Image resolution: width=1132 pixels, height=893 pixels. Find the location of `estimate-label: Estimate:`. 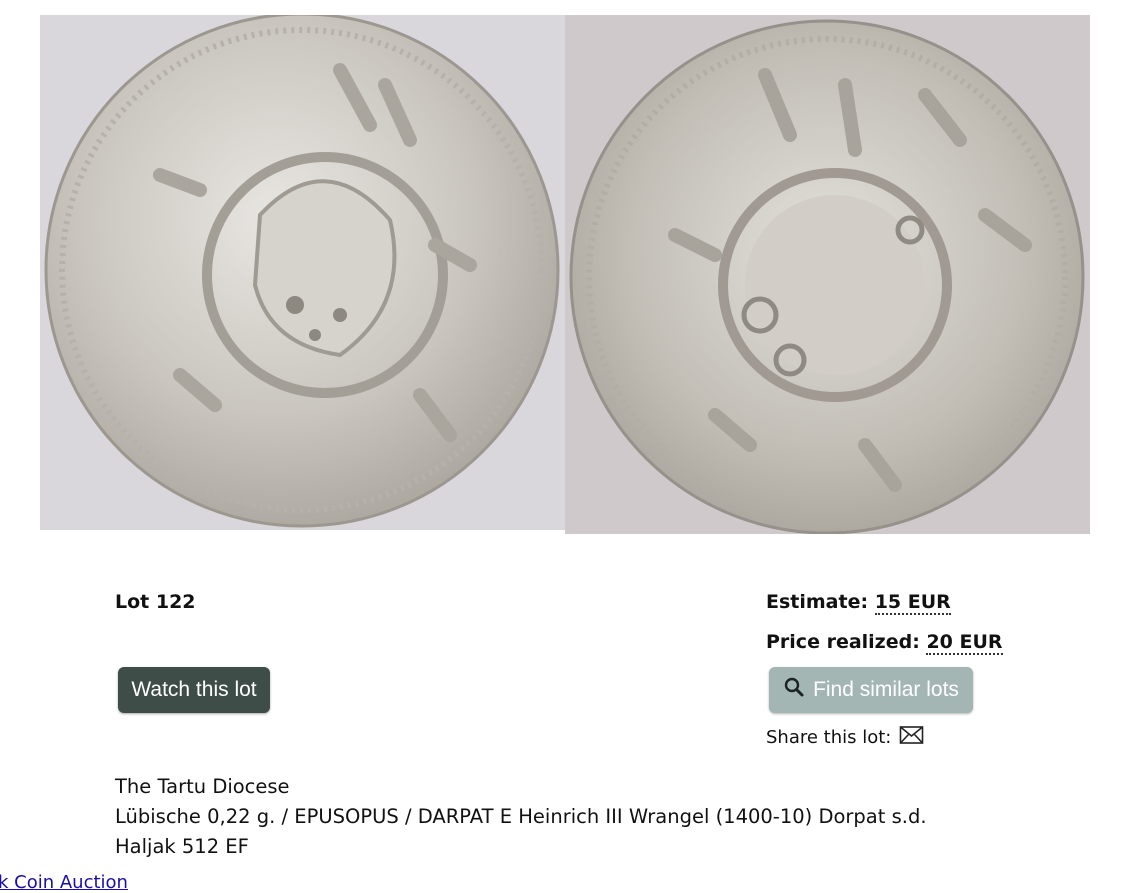

estimate-label: Estimate: is located at coordinates (817, 602).